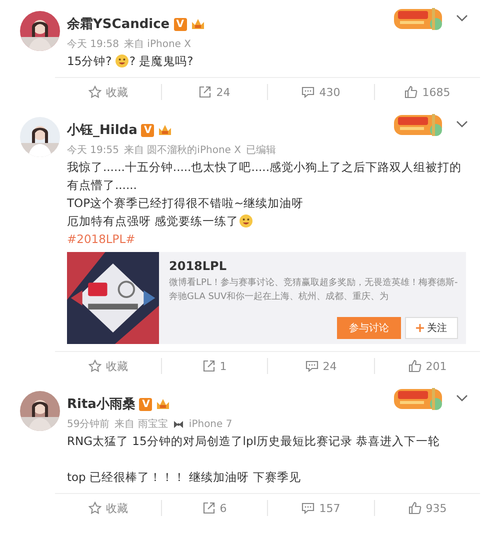 The width and height of the screenshot is (488, 549). I want to click on topic-card: 2018LPL 微博看LPL！参与赛事讨论、竞猜赢取超多奖励，无畏造英雄！梅赛德斯-奔驰GLA SUV和你一起在上海、杭州、成都、重庆、为 参与讨论 关注, so click(266, 298).